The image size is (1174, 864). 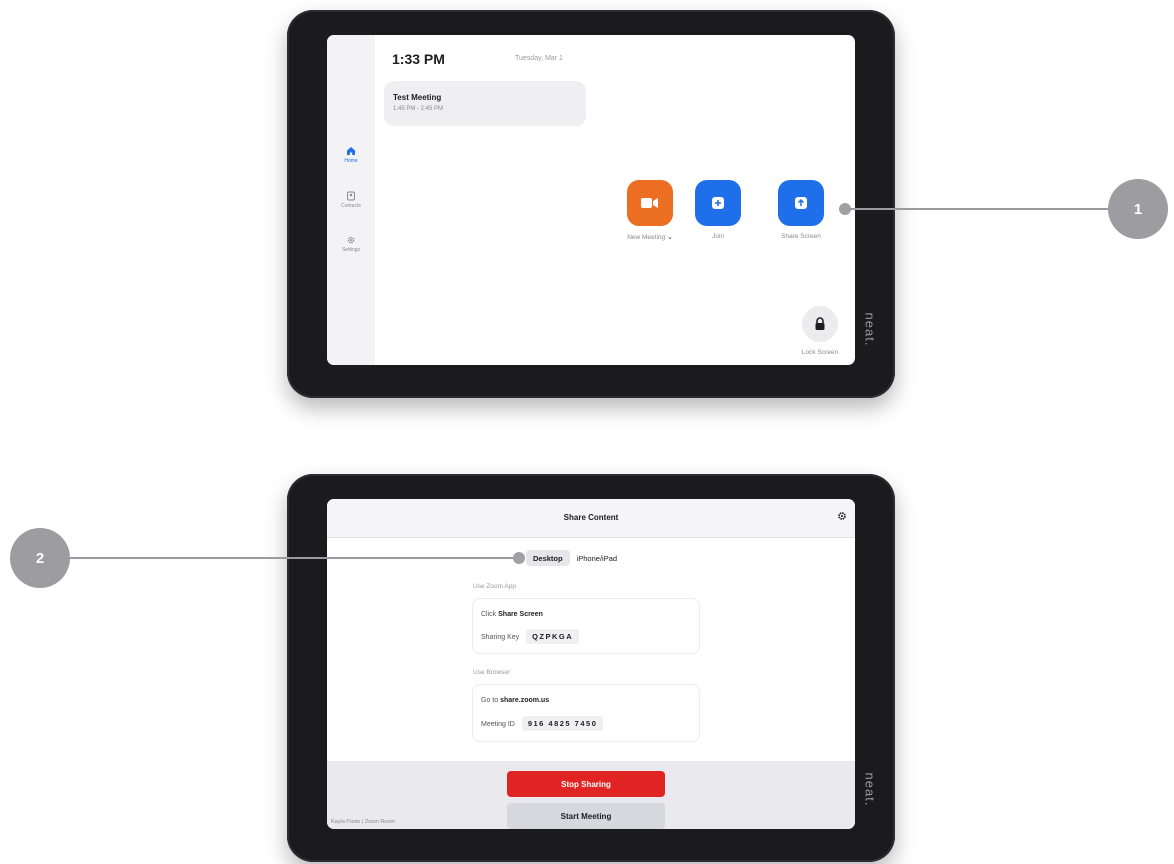 I want to click on join-tile, so click(x=718, y=203).